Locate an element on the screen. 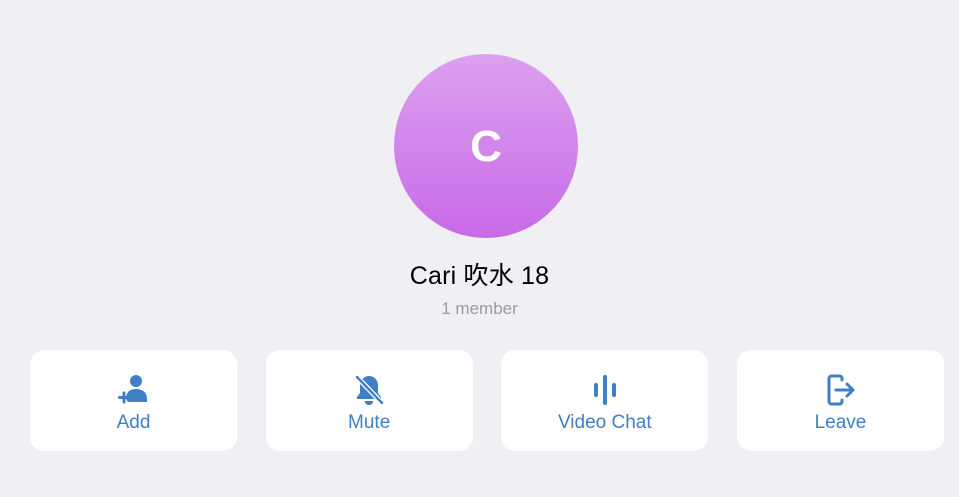 Image resolution: width=959 pixels, height=497 pixels. add-member-icon is located at coordinates (134, 390).